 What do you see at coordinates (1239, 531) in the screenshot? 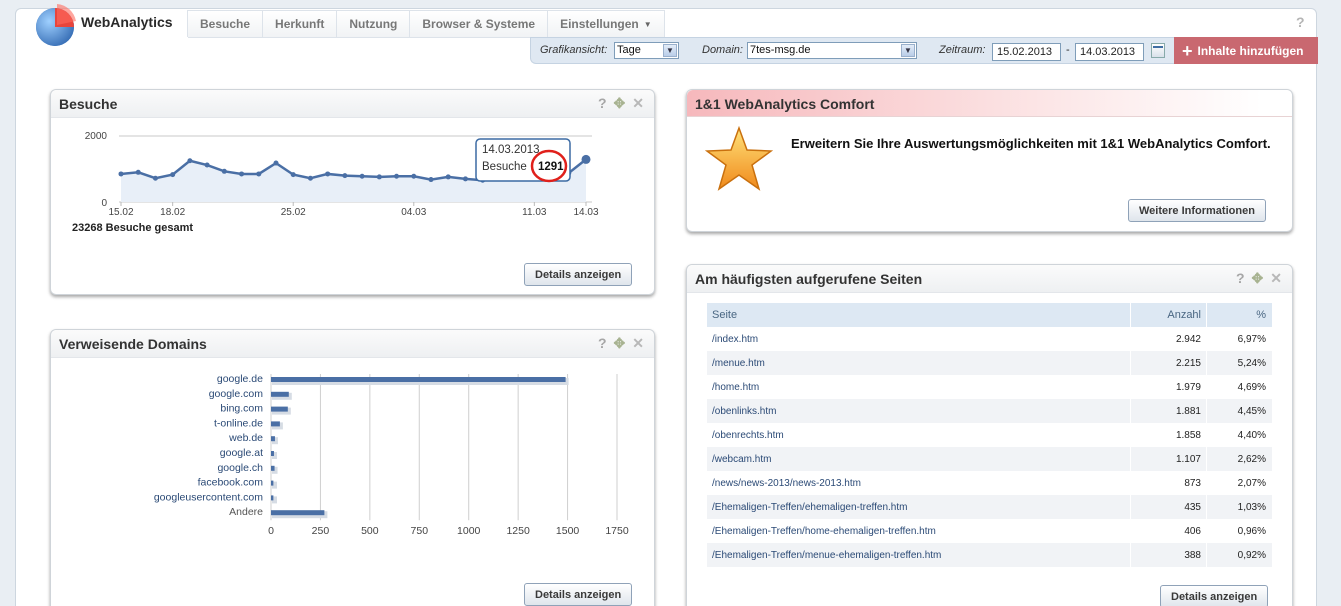
I see `page-percent: 0,96%` at bounding box center [1239, 531].